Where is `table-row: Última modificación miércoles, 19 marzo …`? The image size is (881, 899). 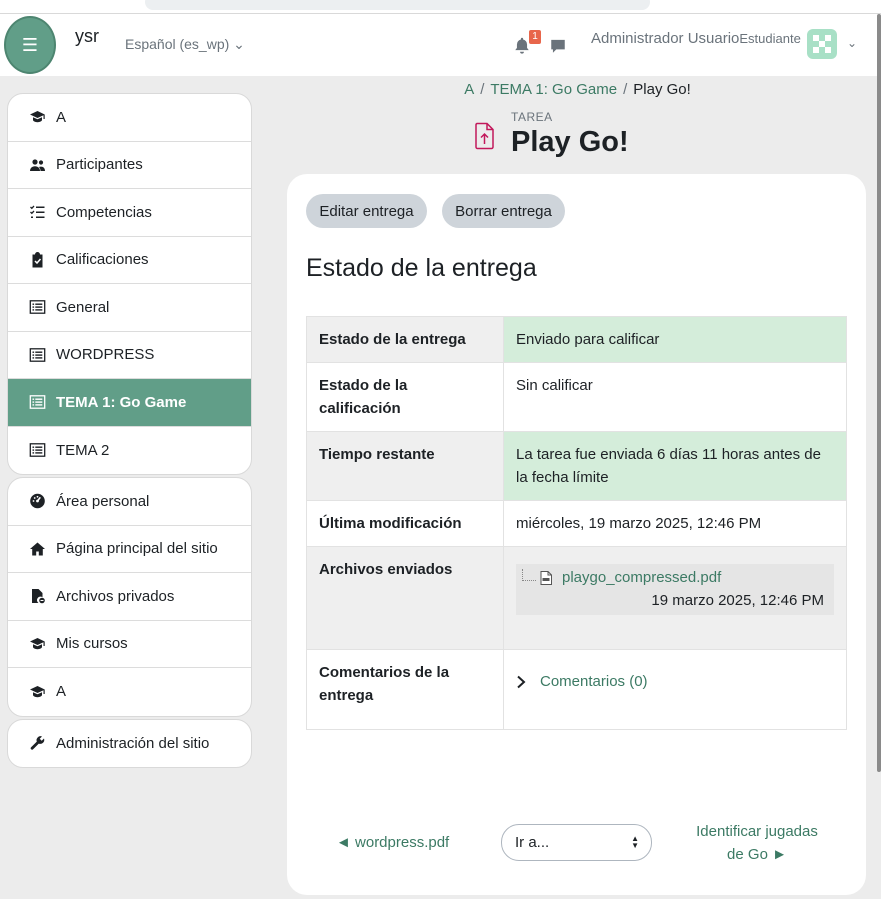
table-row: Última modificación miércoles, 19 marzo … is located at coordinates (576, 523).